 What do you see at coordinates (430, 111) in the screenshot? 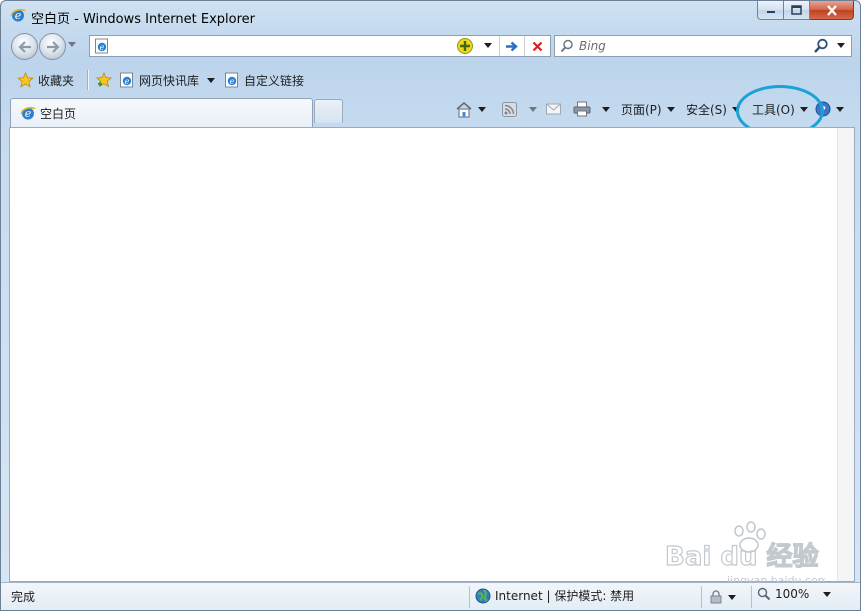
I see `tab-row: e 空白页 页面(P) 安全(S) 工具(O) ?` at bounding box center [430, 111].